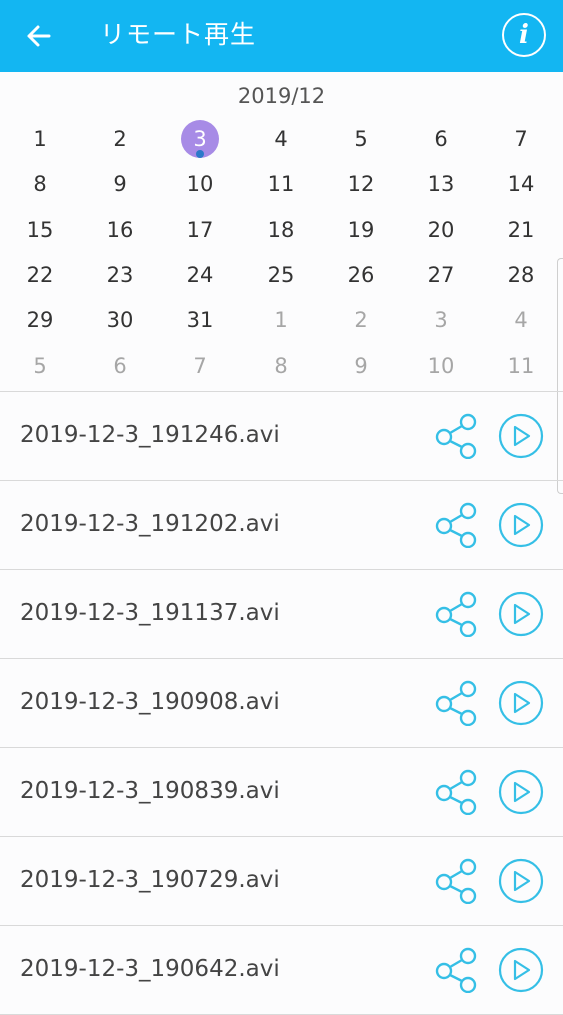 This screenshot has width=563, height=1015. I want to click on calendar-day: 21, so click(521, 230).